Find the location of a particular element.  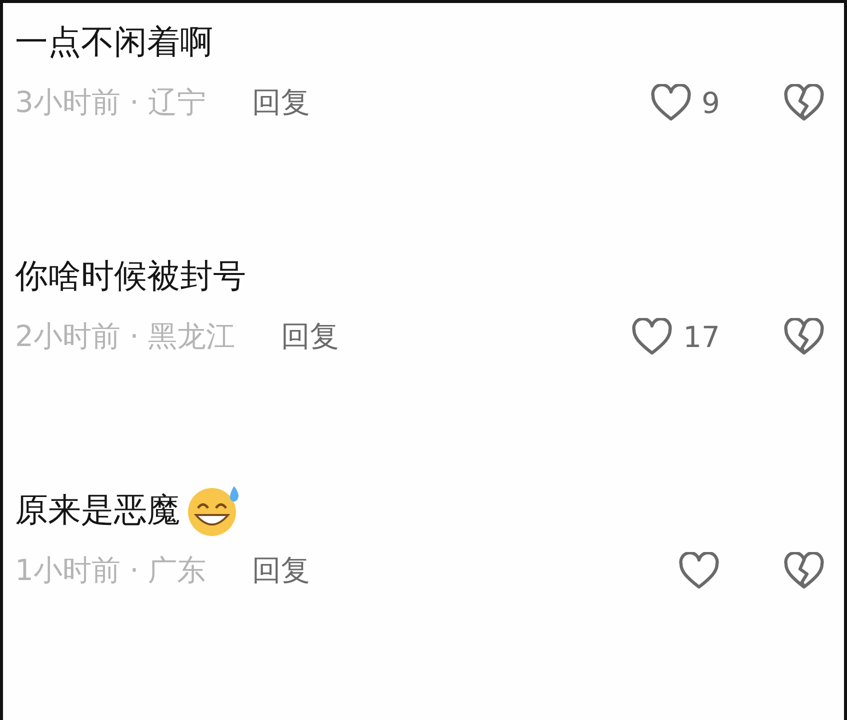

comment-time-location: 3小时前 · 辽宁 is located at coordinates (110, 102).